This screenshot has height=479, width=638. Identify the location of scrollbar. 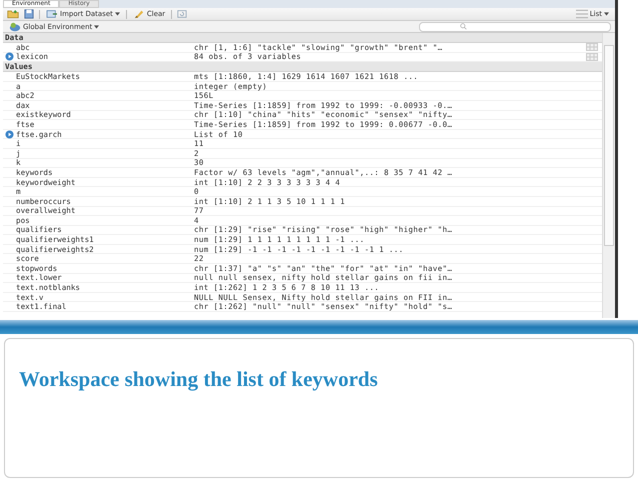
(608, 175).